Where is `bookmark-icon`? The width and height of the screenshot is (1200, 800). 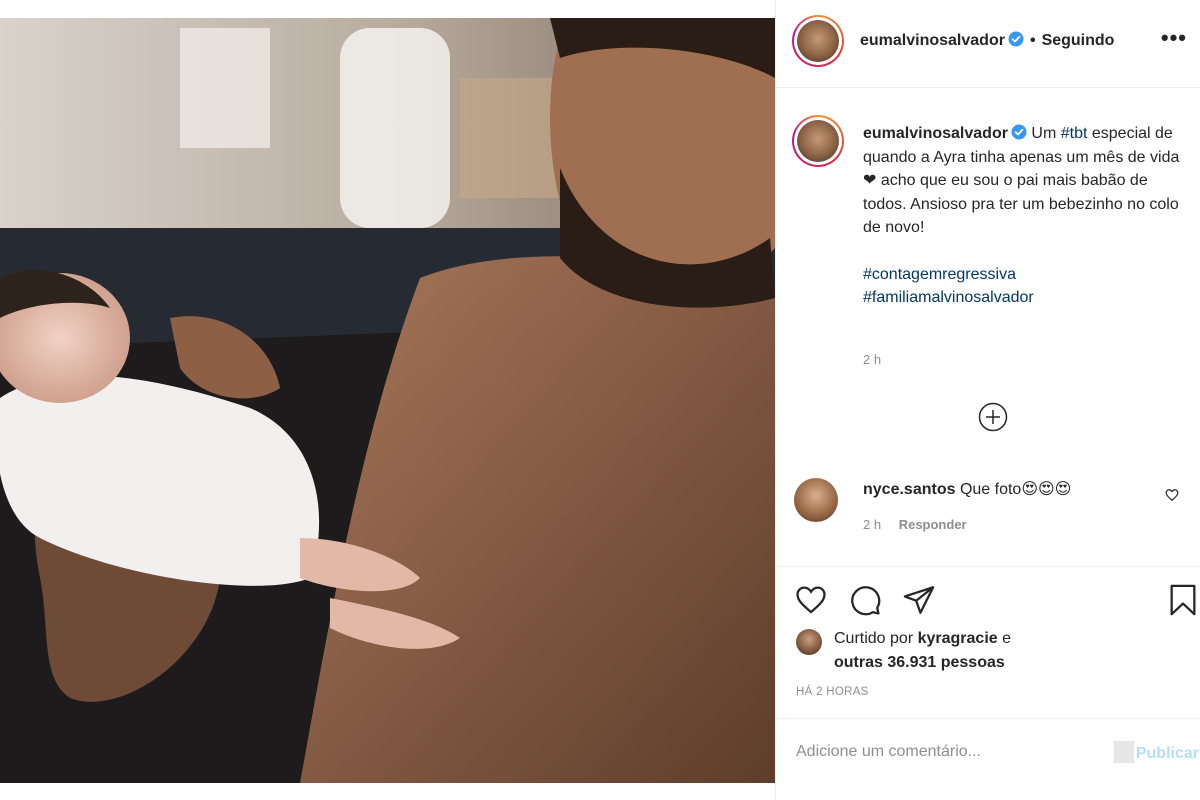
bookmark-icon is located at coordinates (1183, 600).